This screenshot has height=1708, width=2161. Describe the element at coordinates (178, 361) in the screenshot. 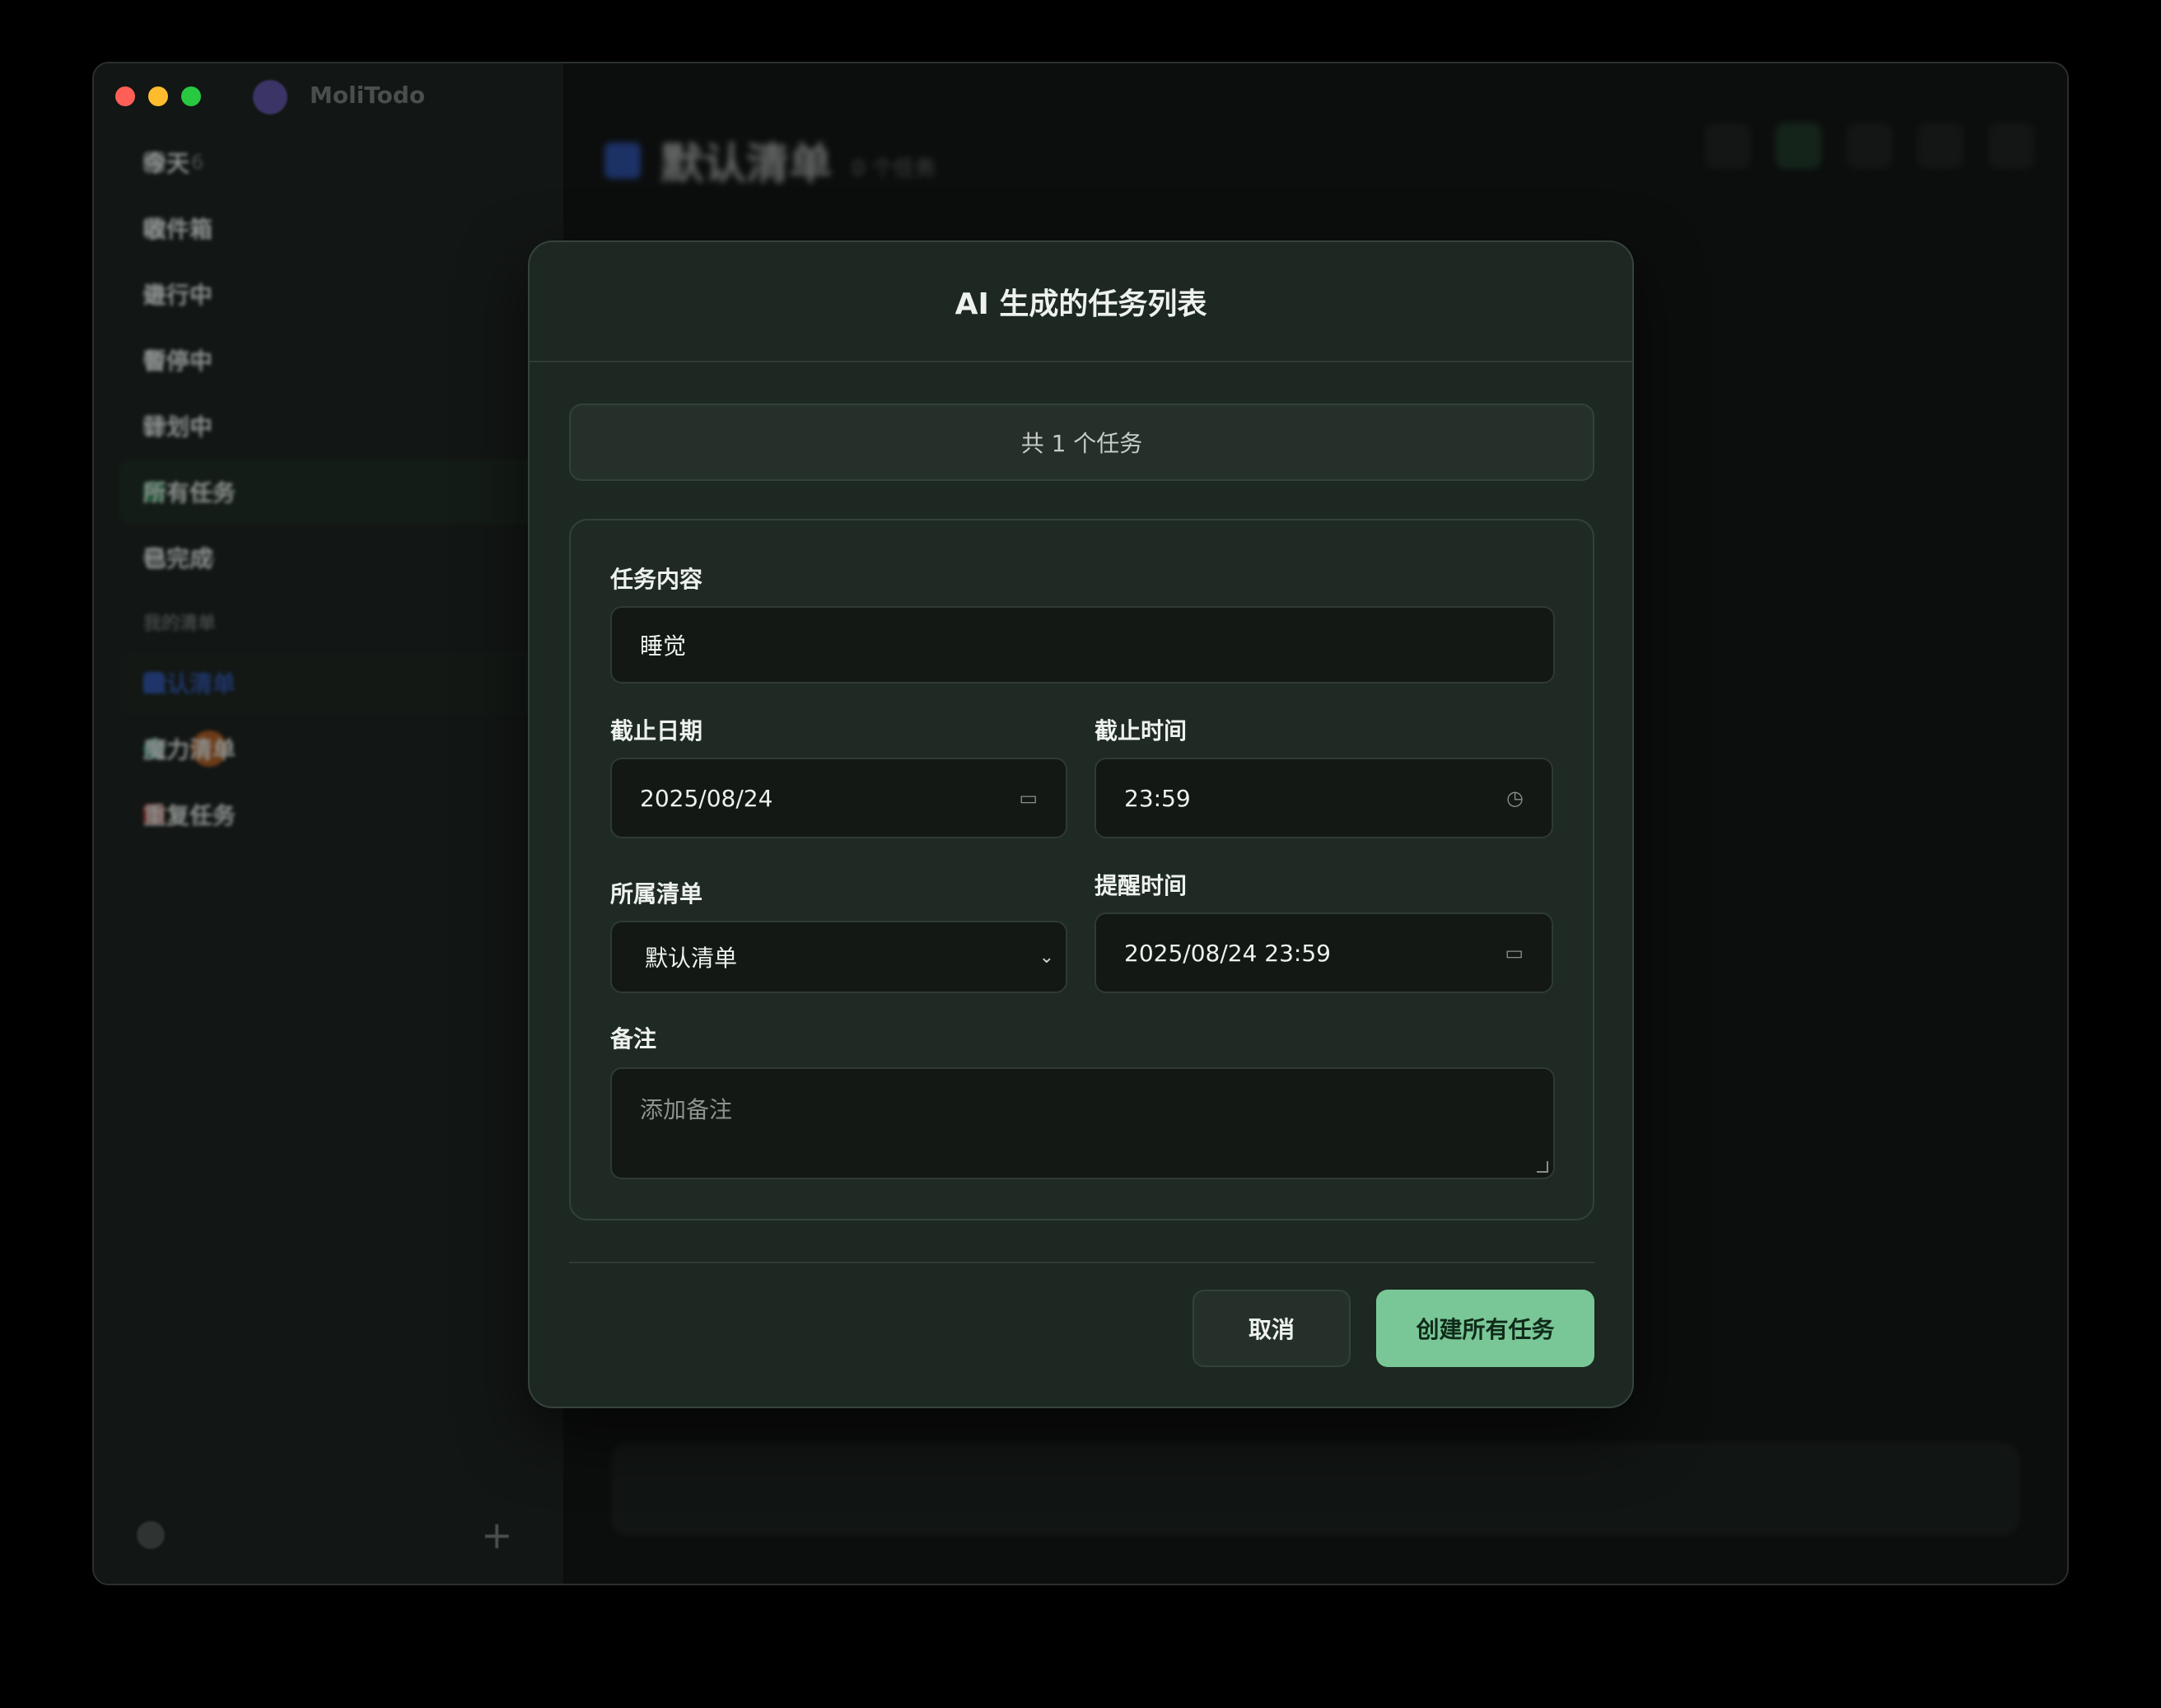

I see `sidebar-item-label: 暂停中` at that location.